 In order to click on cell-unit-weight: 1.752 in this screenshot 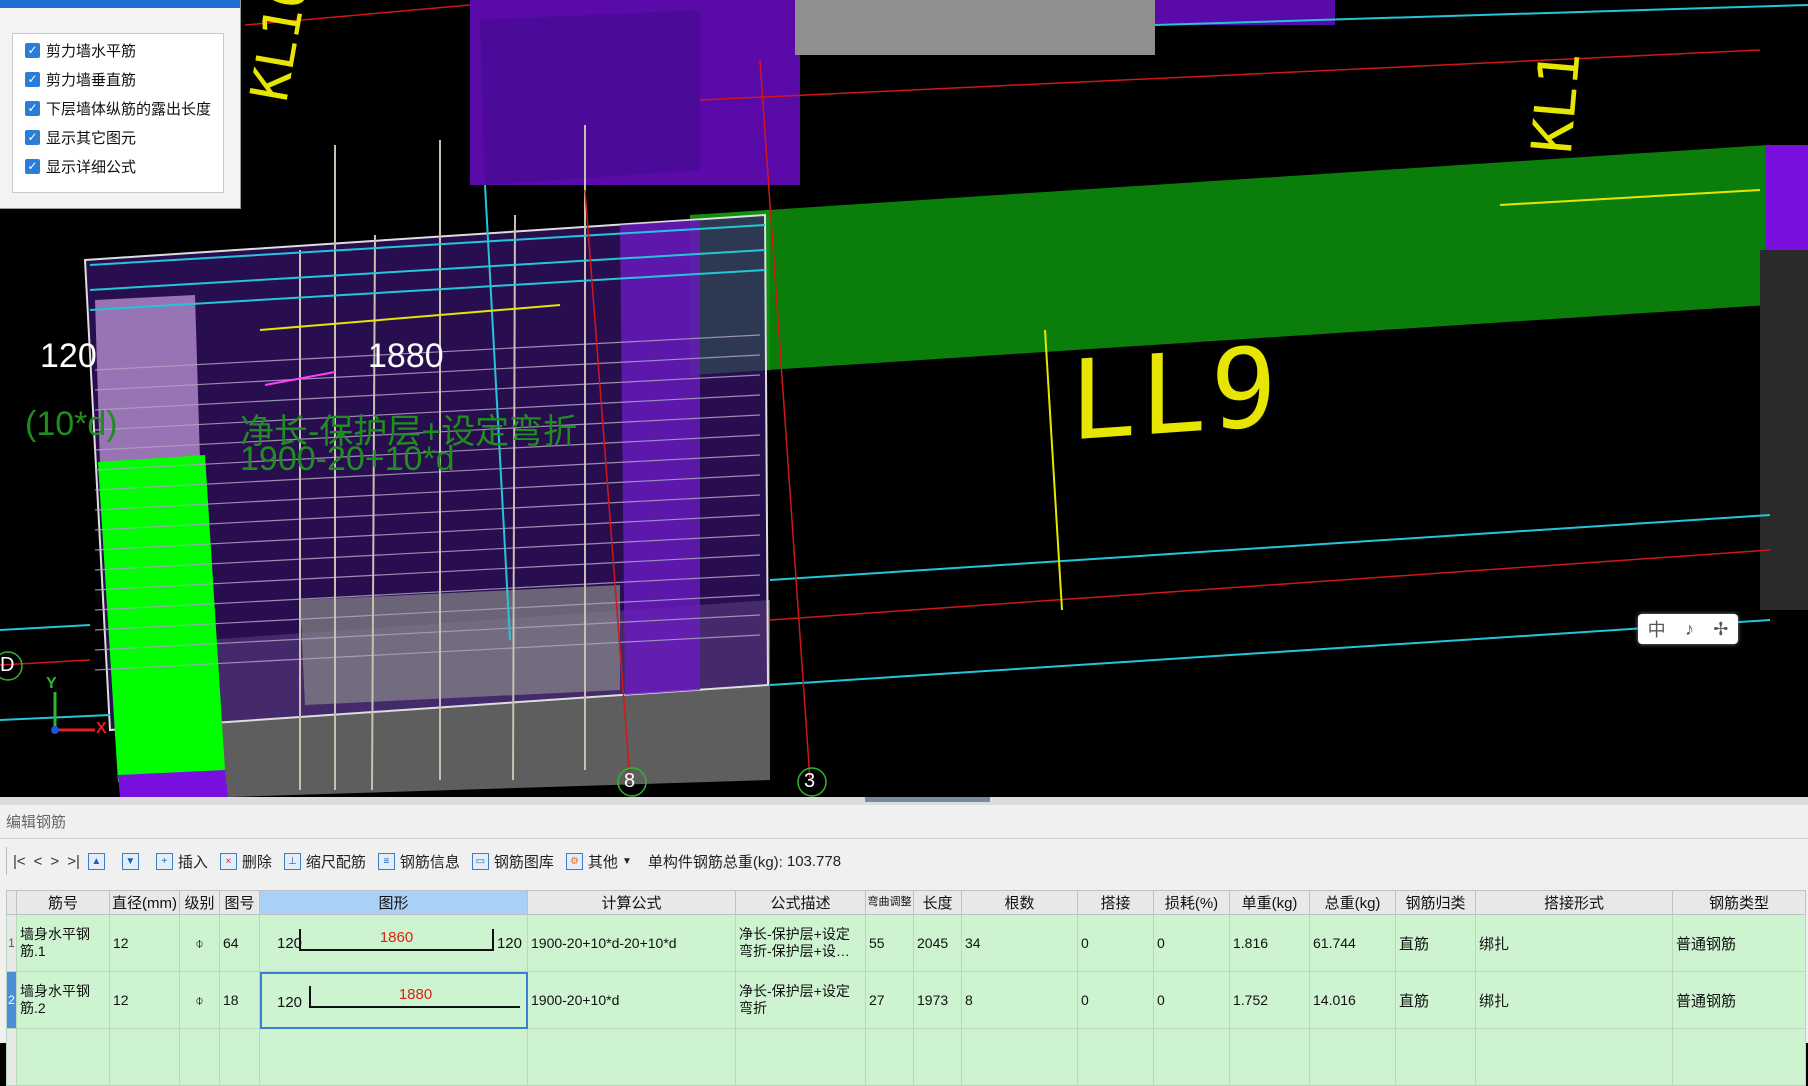, I will do `click(1269, 1000)`.